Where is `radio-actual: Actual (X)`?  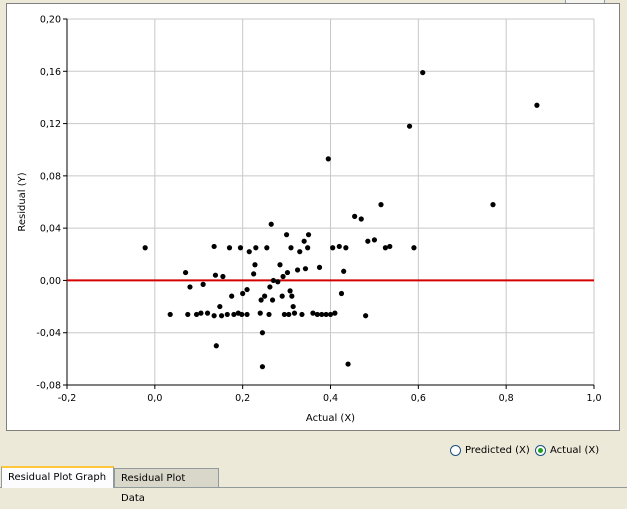 radio-actual: Actual (X) is located at coordinates (567, 450).